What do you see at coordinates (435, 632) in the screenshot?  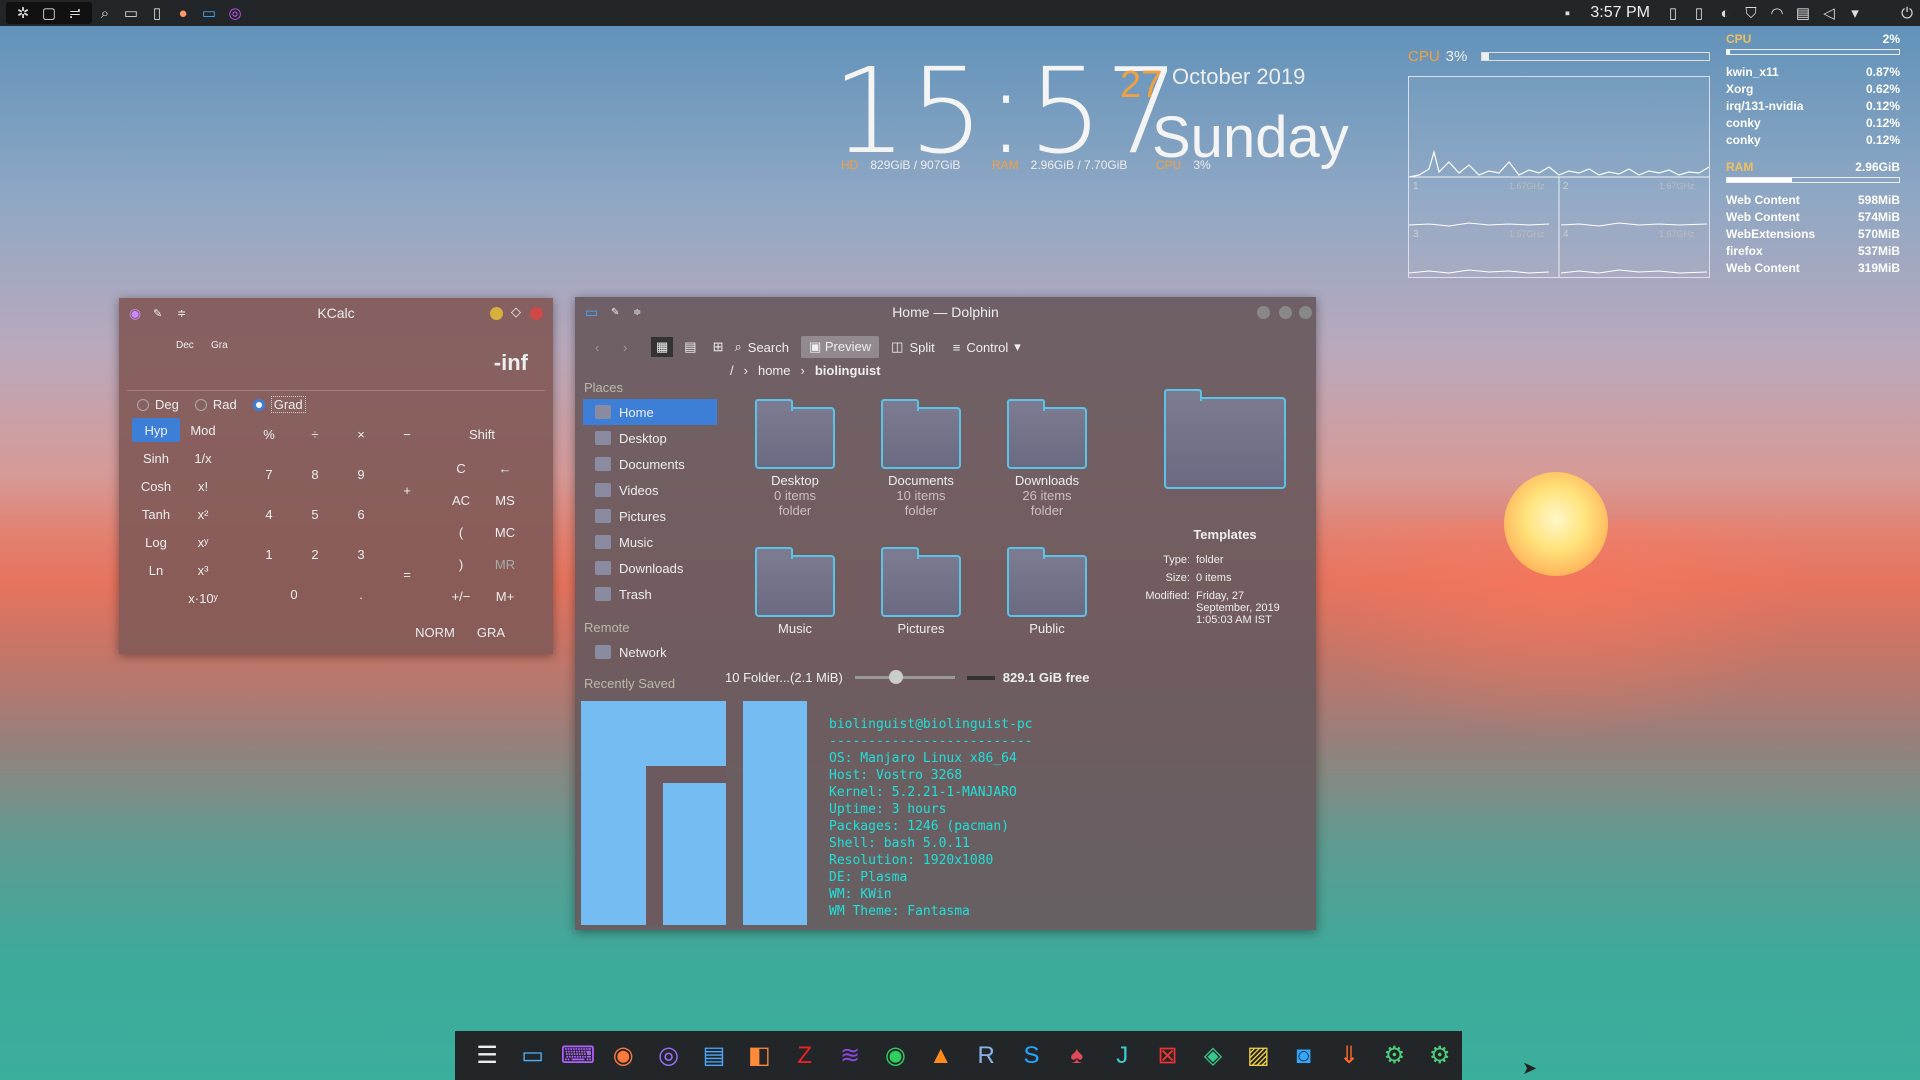 I see `norm-button: NORM` at bounding box center [435, 632].